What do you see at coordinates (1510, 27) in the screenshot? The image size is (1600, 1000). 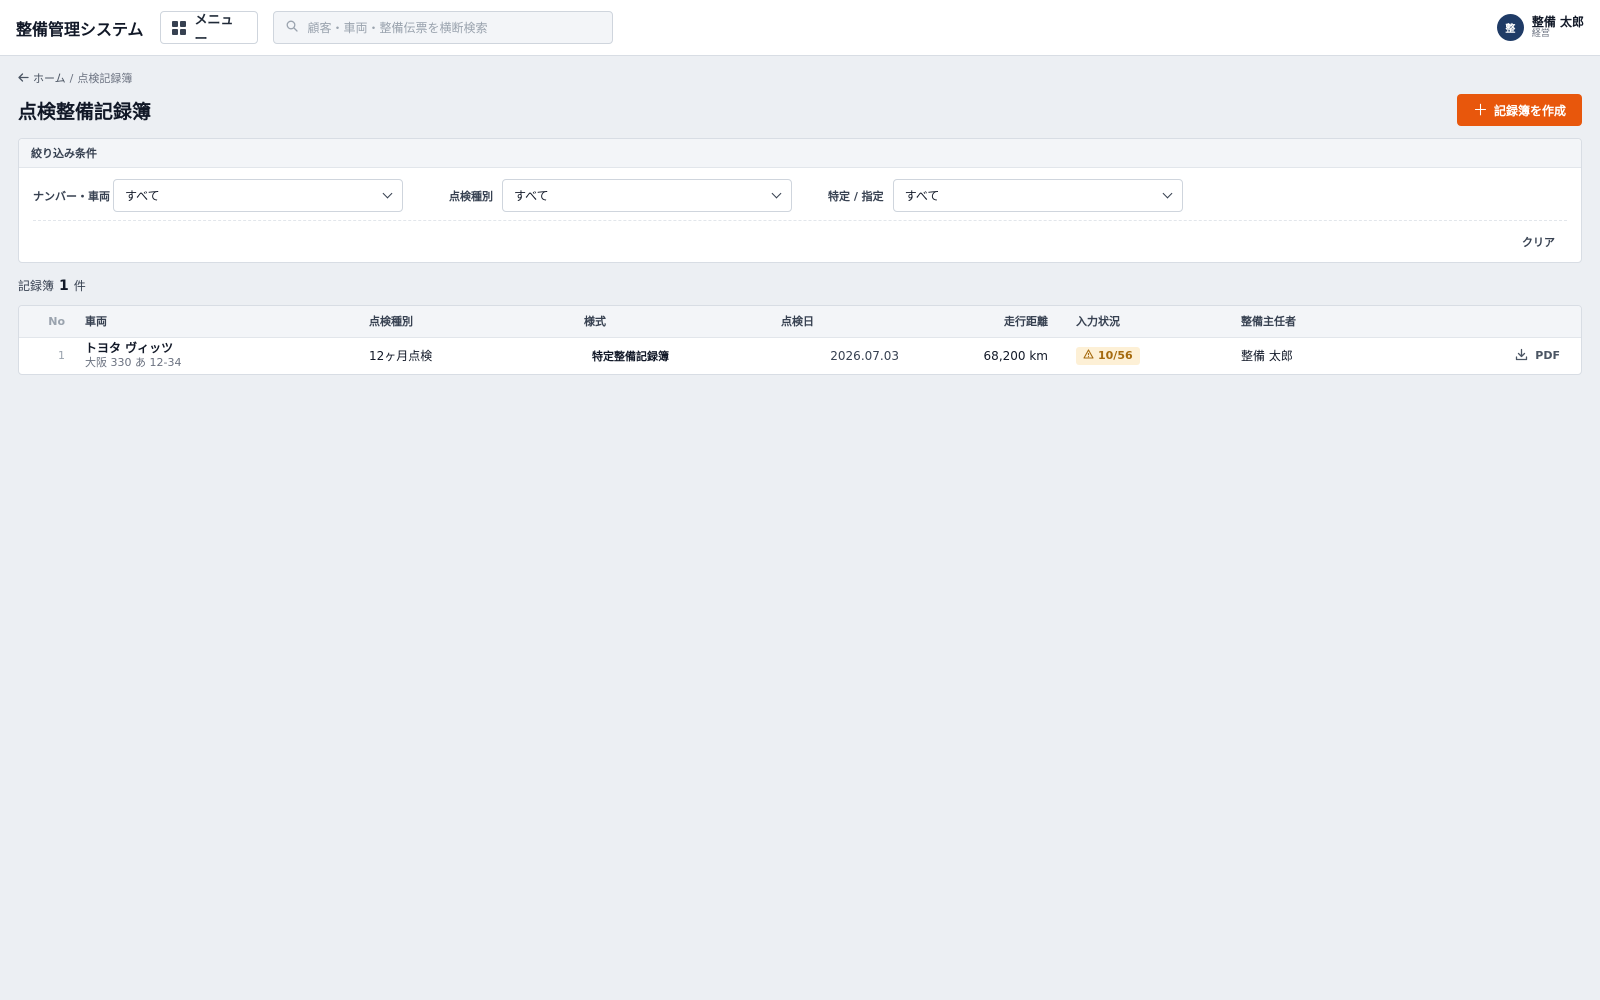 I see `avatar: 整` at bounding box center [1510, 27].